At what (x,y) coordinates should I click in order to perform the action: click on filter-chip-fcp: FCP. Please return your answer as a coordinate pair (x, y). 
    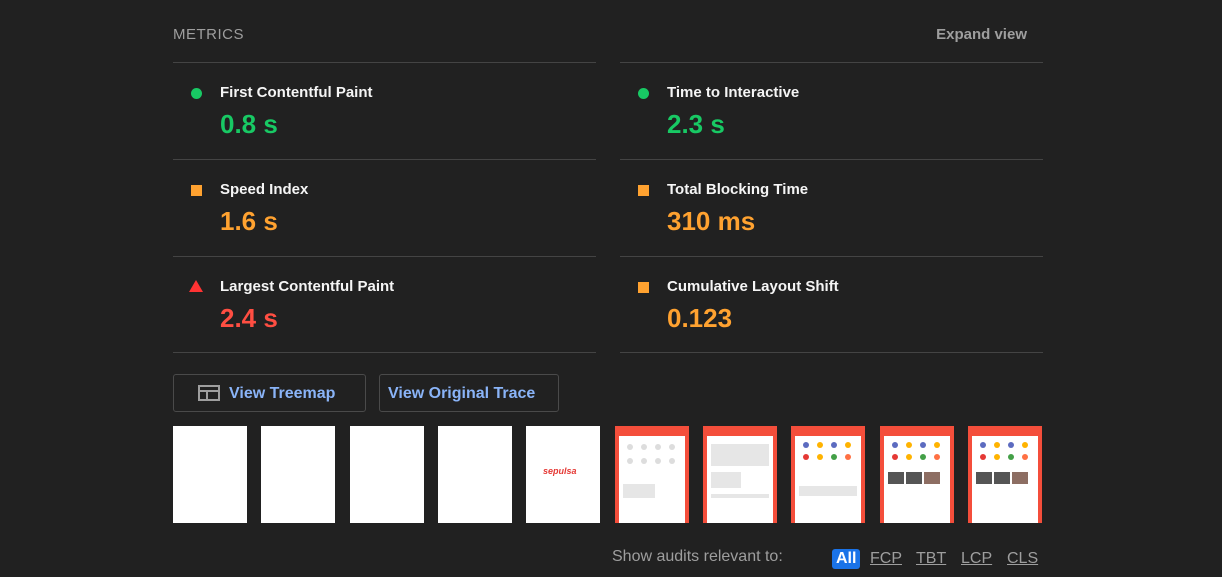
    Looking at the image, I should click on (886, 559).